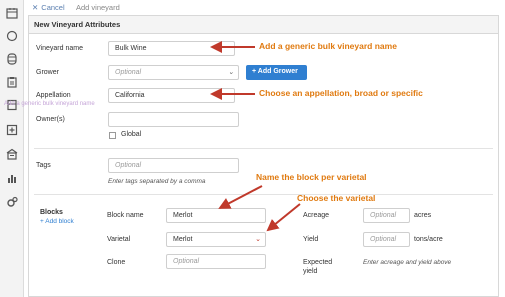 This screenshot has height=297, width=505. Describe the element at coordinates (386, 239) in the screenshot. I see `yield-input: Optional` at that location.